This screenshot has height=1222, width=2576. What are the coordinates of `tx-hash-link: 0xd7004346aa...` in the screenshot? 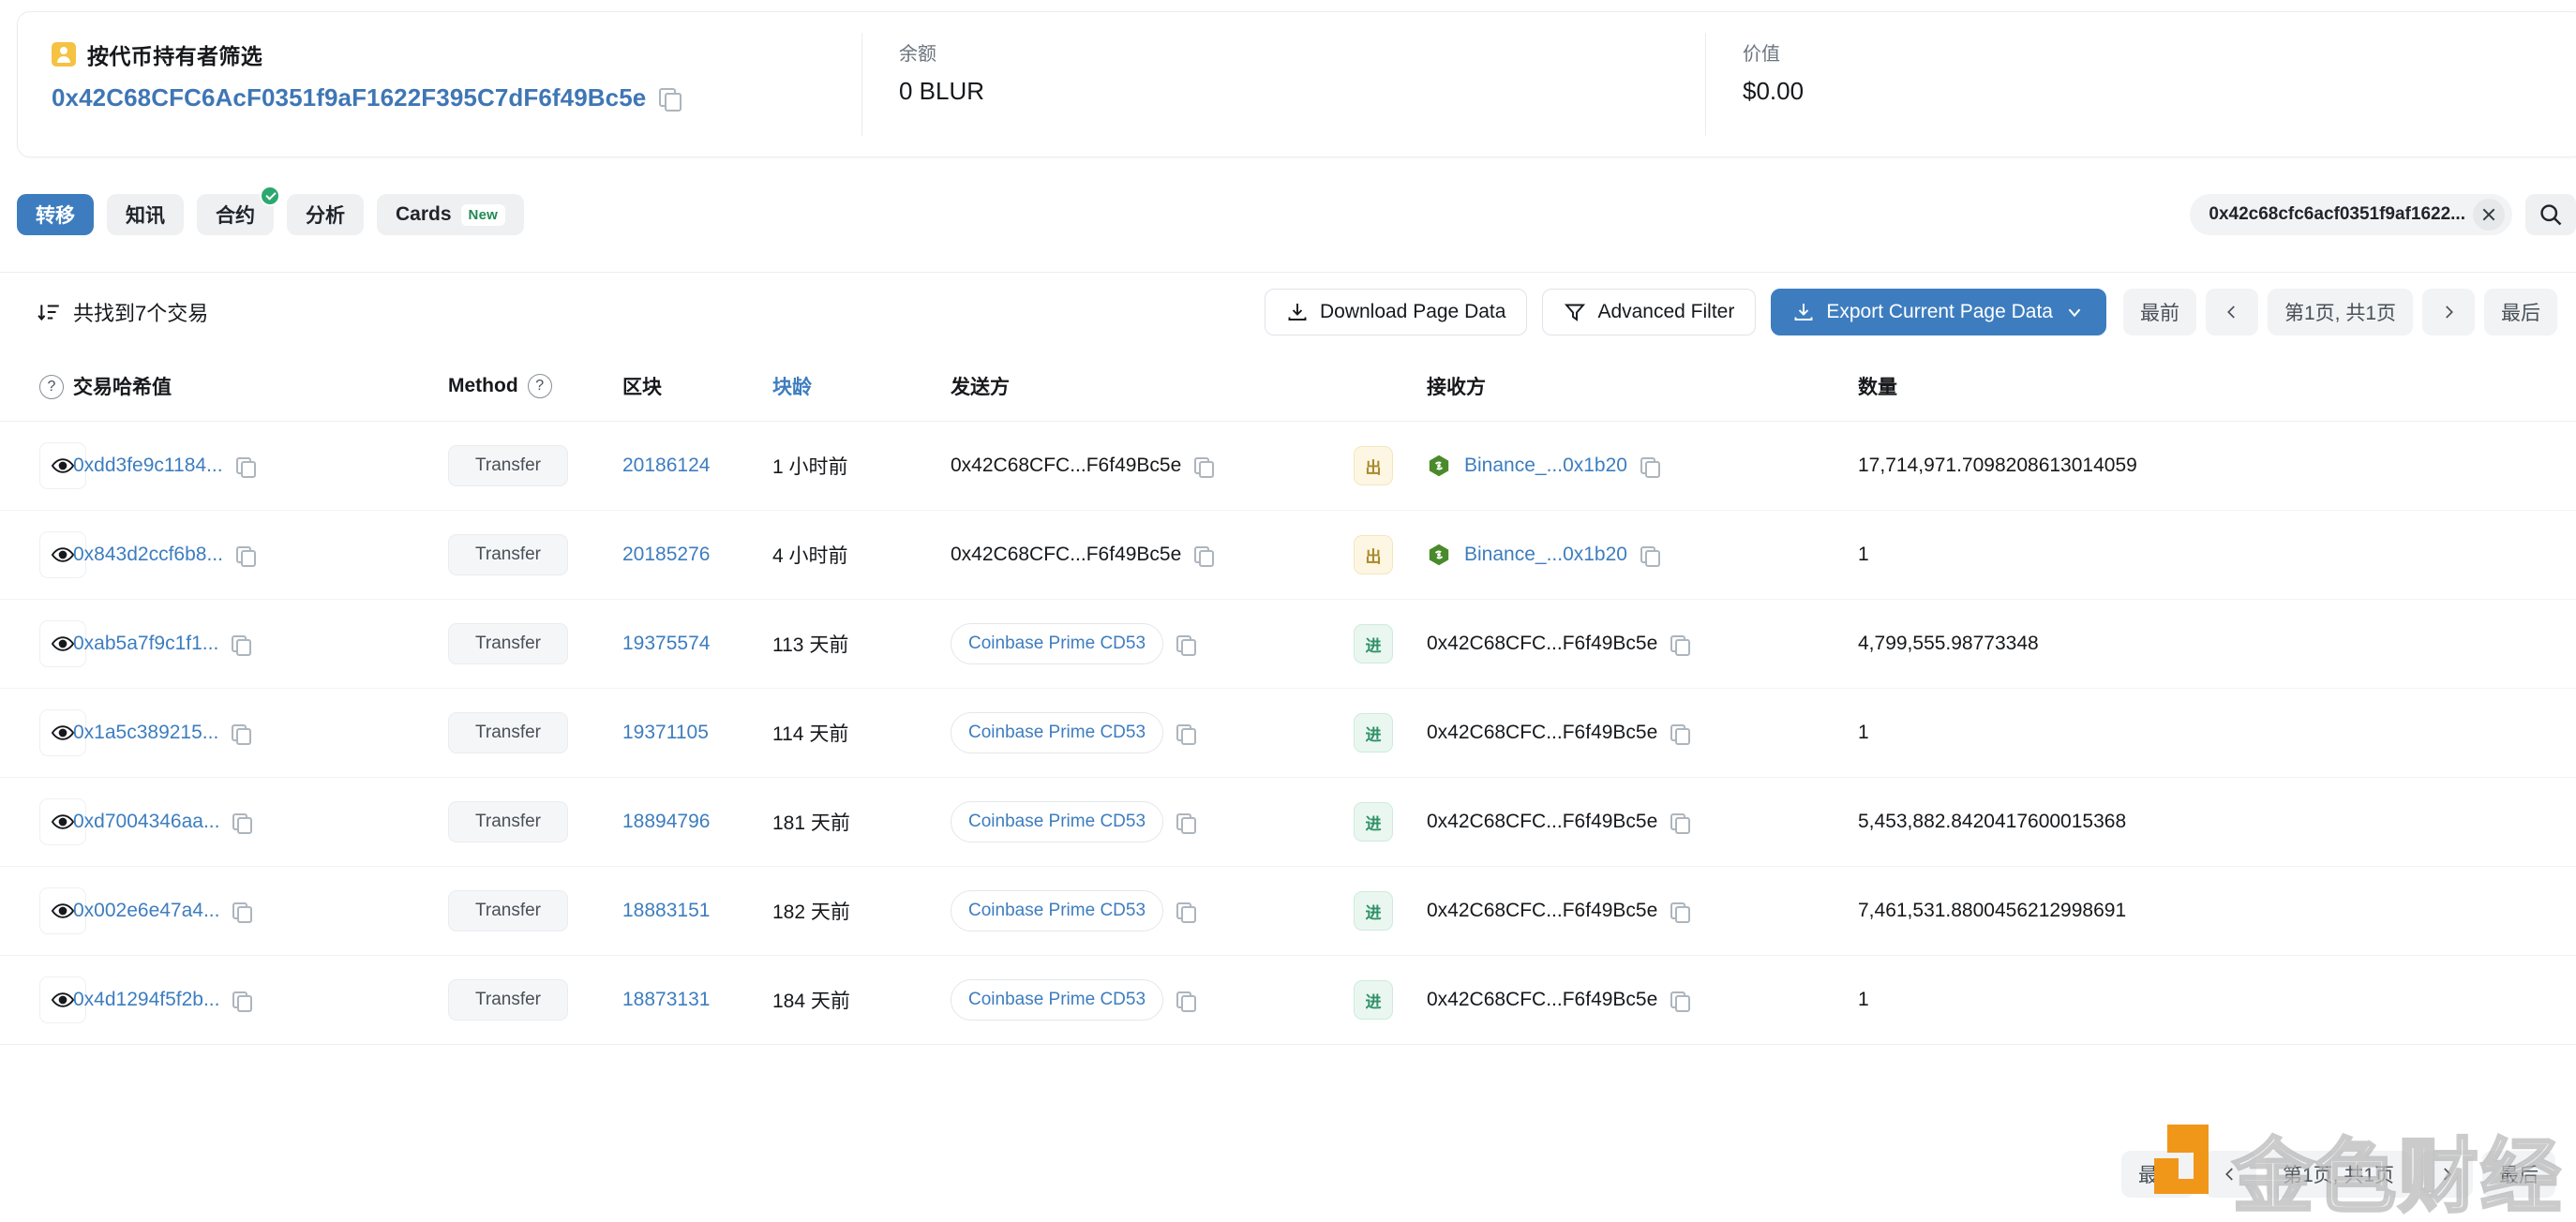 It's located at (146, 822).